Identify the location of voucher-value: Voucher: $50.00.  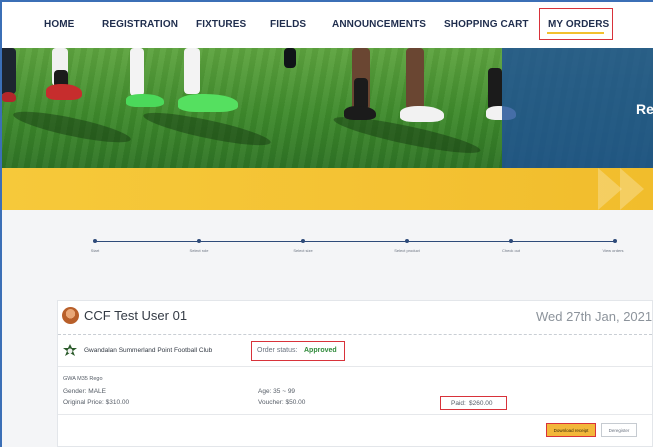
(282, 402).